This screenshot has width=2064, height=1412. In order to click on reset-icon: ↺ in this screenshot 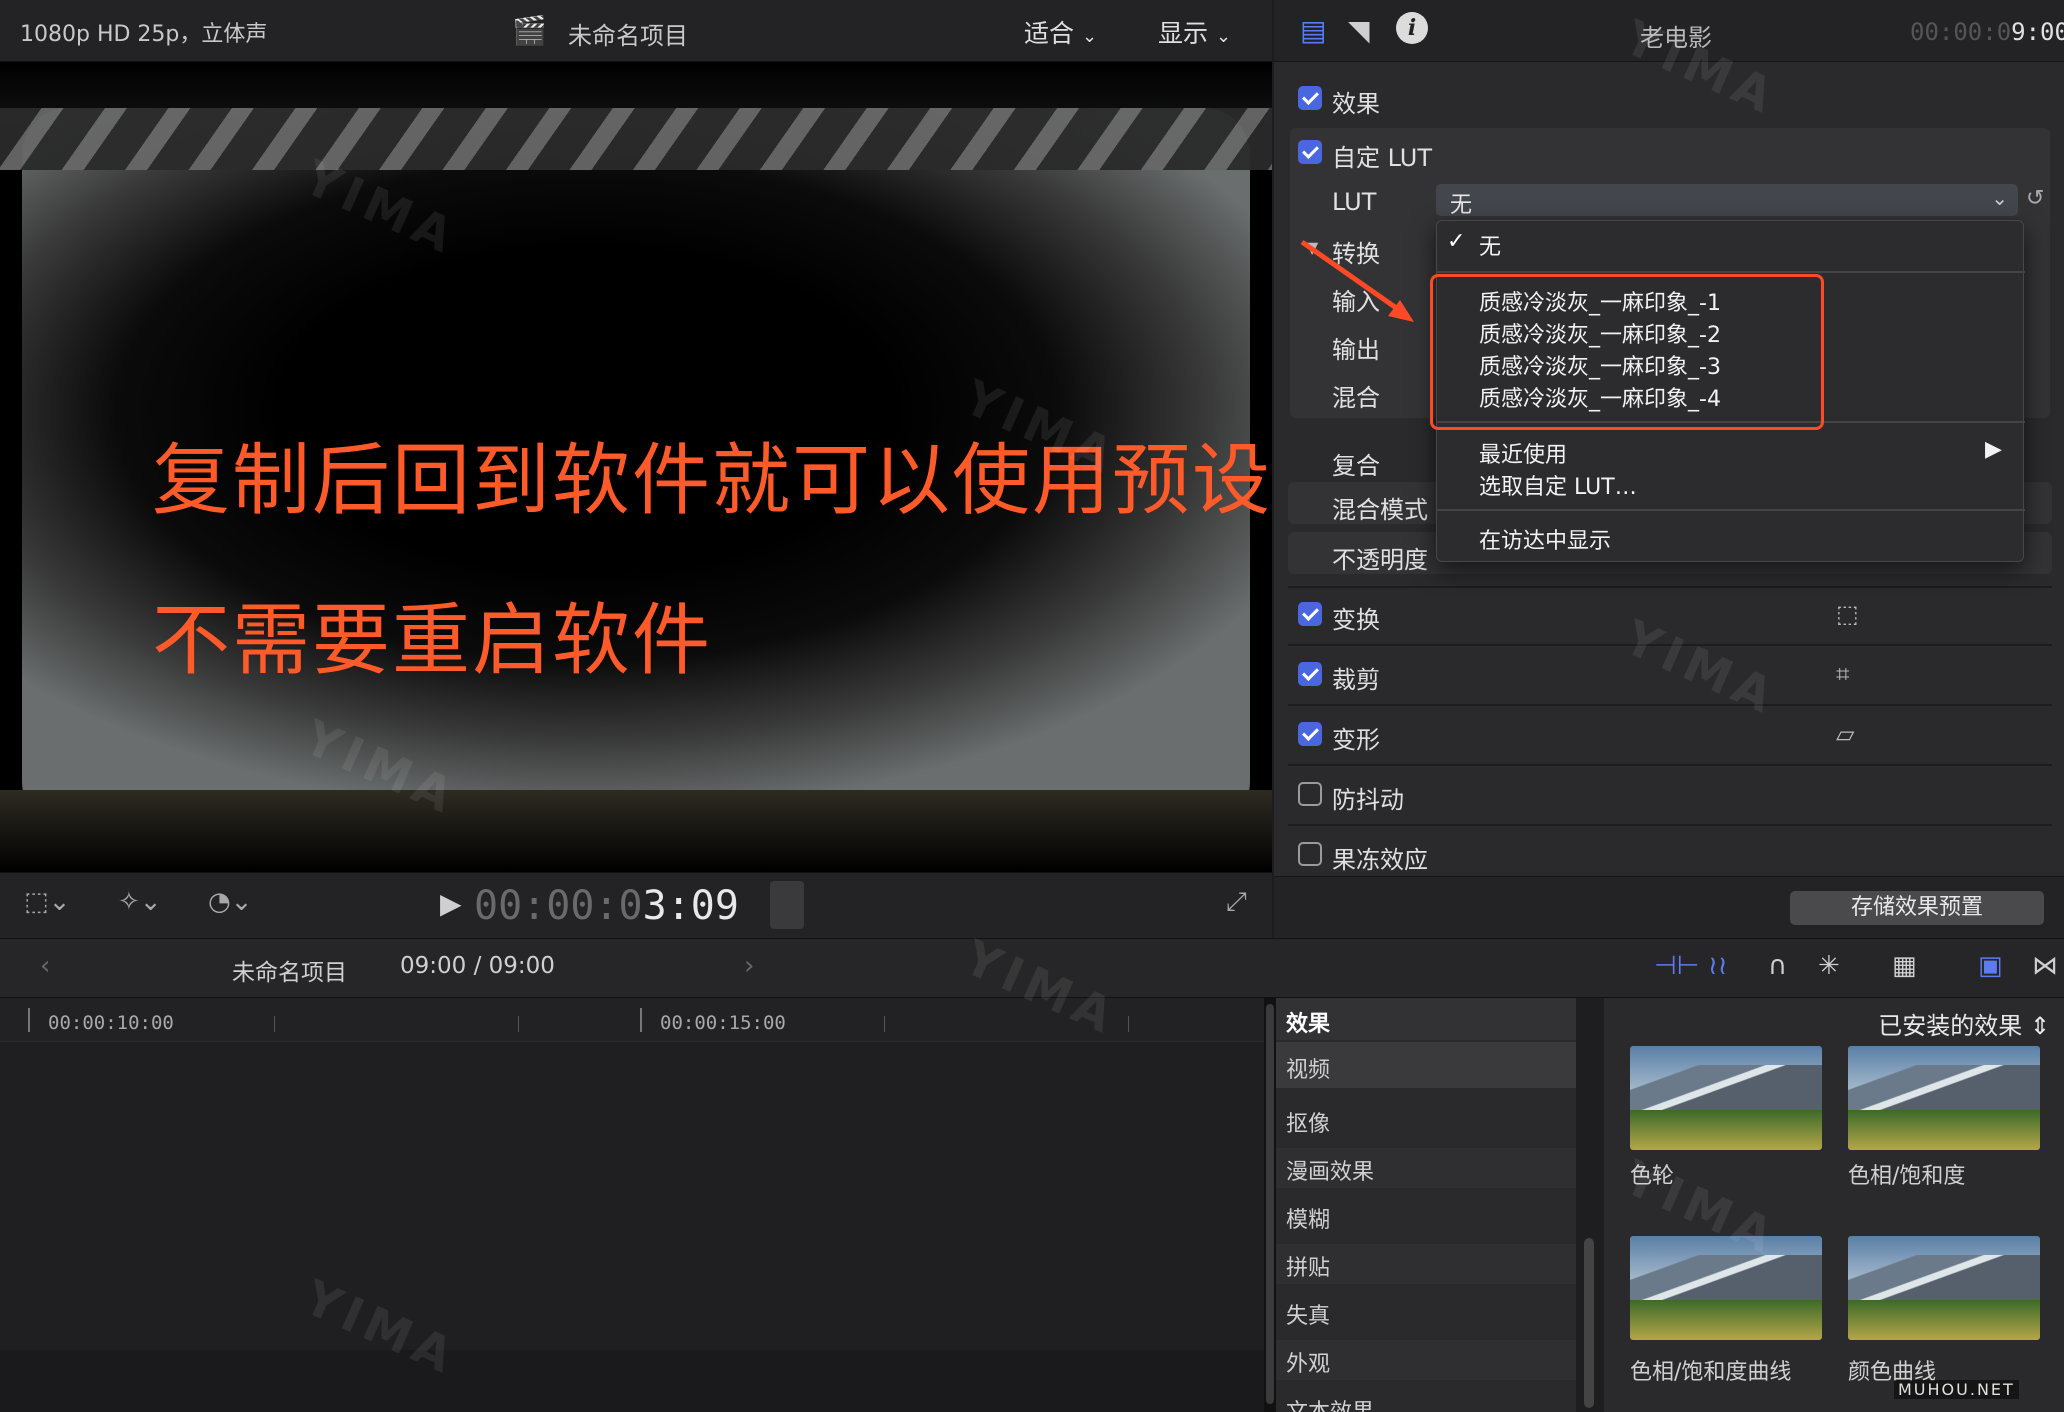, I will do `click(2035, 198)`.